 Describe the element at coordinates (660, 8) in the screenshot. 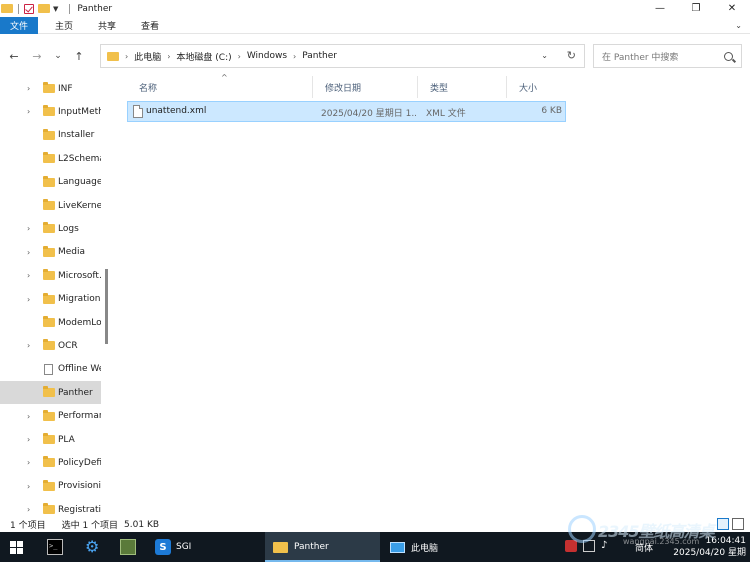

I see `minimize-button: —` at that location.